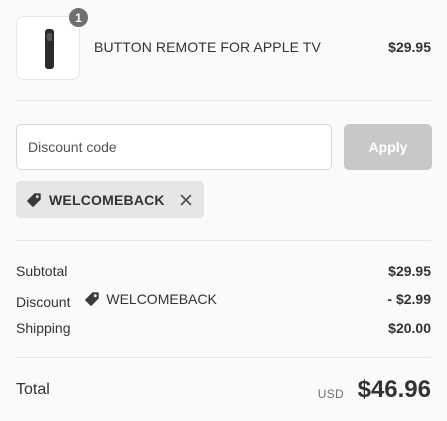 Image resolution: width=447 pixels, height=421 pixels. I want to click on product-thumbnail, so click(48, 48).